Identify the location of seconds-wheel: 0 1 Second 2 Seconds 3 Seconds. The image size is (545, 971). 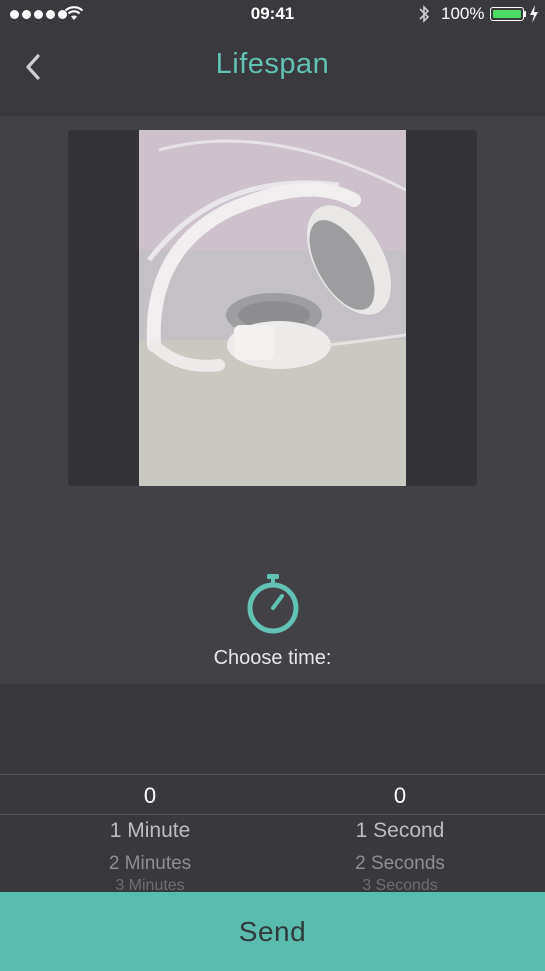
(400, 788).